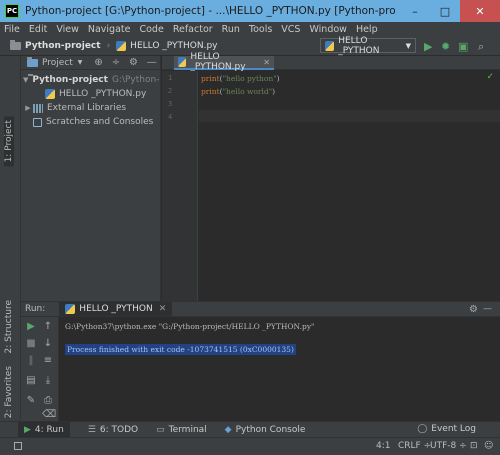 The width and height of the screenshot is (500, 455). What do you see at coordinates (170, 78) in the screenshot?
I see `line-number: 1` at bounding box center [170, 78].